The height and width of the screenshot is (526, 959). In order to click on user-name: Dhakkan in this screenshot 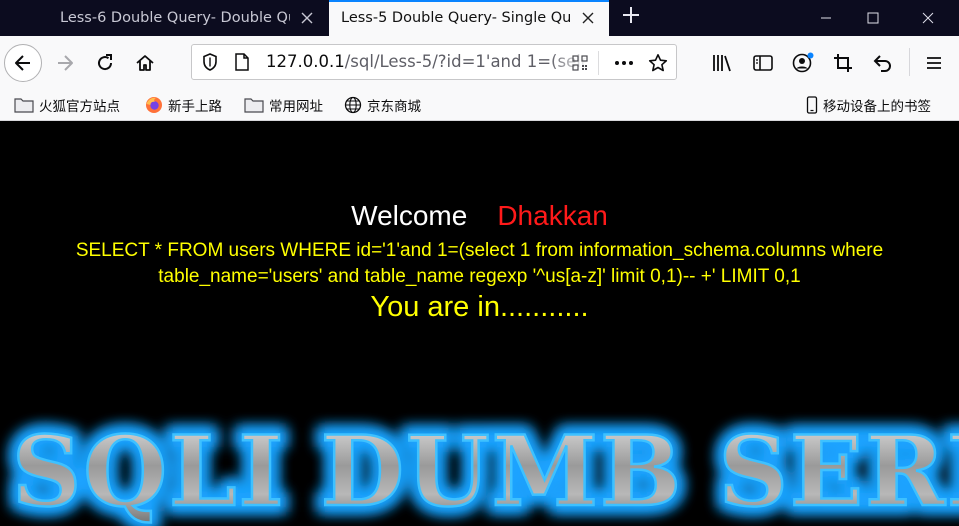, I will do `click(552, 215)`.